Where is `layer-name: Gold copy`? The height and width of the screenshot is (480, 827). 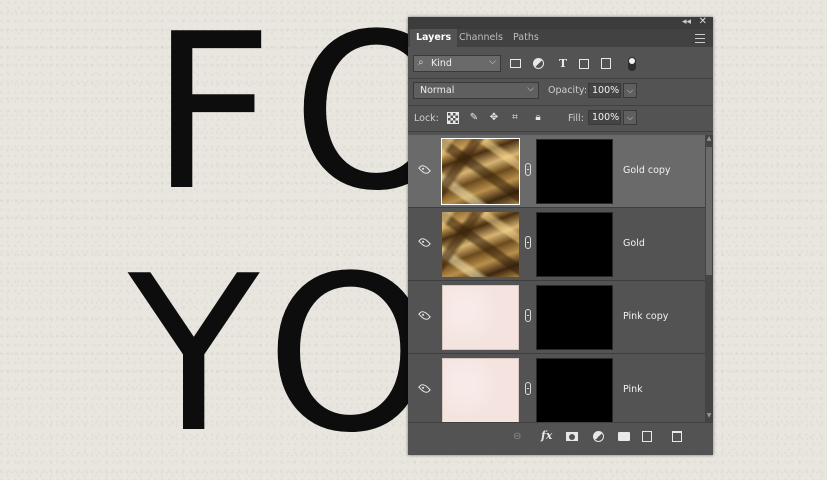 layer-name: Gold copy is located at coordinates (647, 170).